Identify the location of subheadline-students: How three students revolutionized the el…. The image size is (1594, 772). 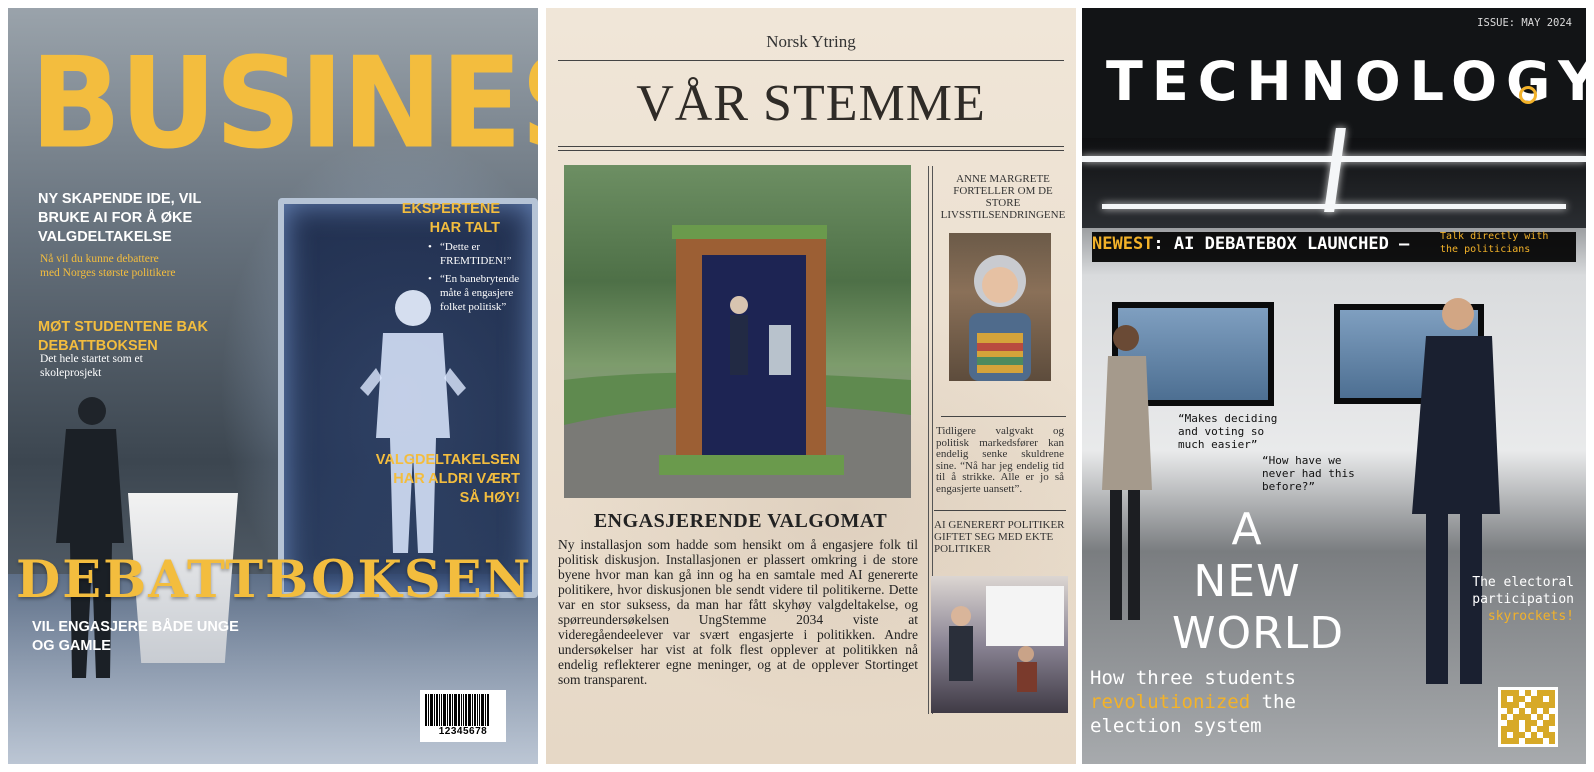
(1215, 702).